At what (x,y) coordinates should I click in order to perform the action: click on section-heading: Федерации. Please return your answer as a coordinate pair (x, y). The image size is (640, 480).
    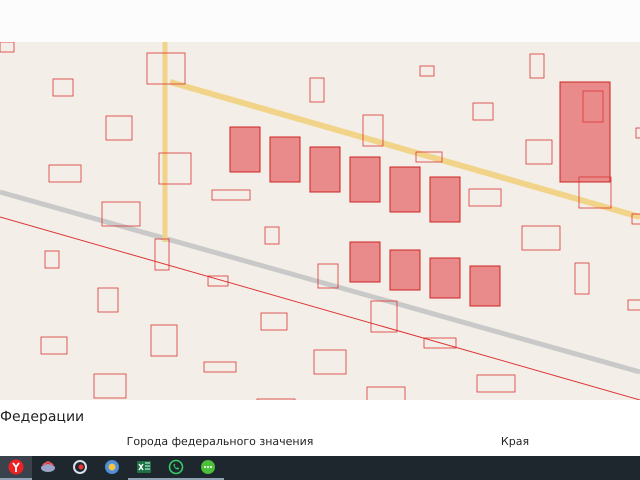
    Looking at the image, I should click on (43, 417).